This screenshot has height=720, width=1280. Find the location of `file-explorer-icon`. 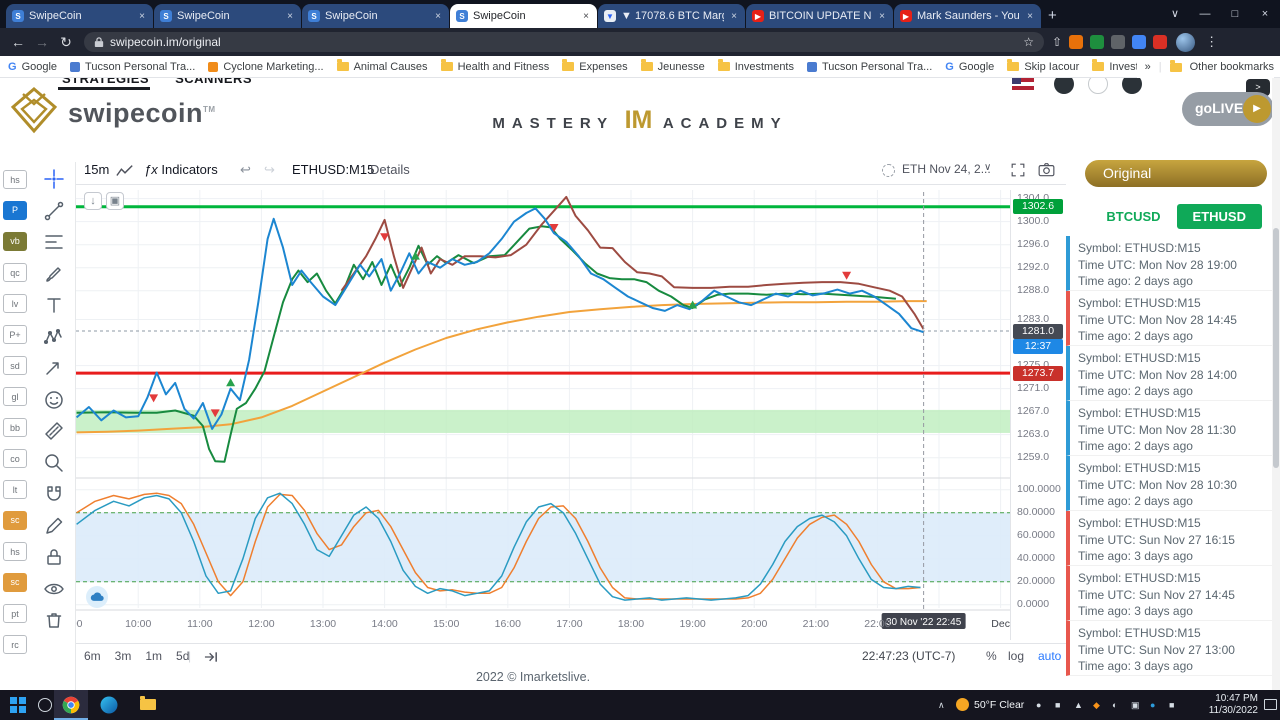

file-explorer-icon is located at coordinates (148, 703).